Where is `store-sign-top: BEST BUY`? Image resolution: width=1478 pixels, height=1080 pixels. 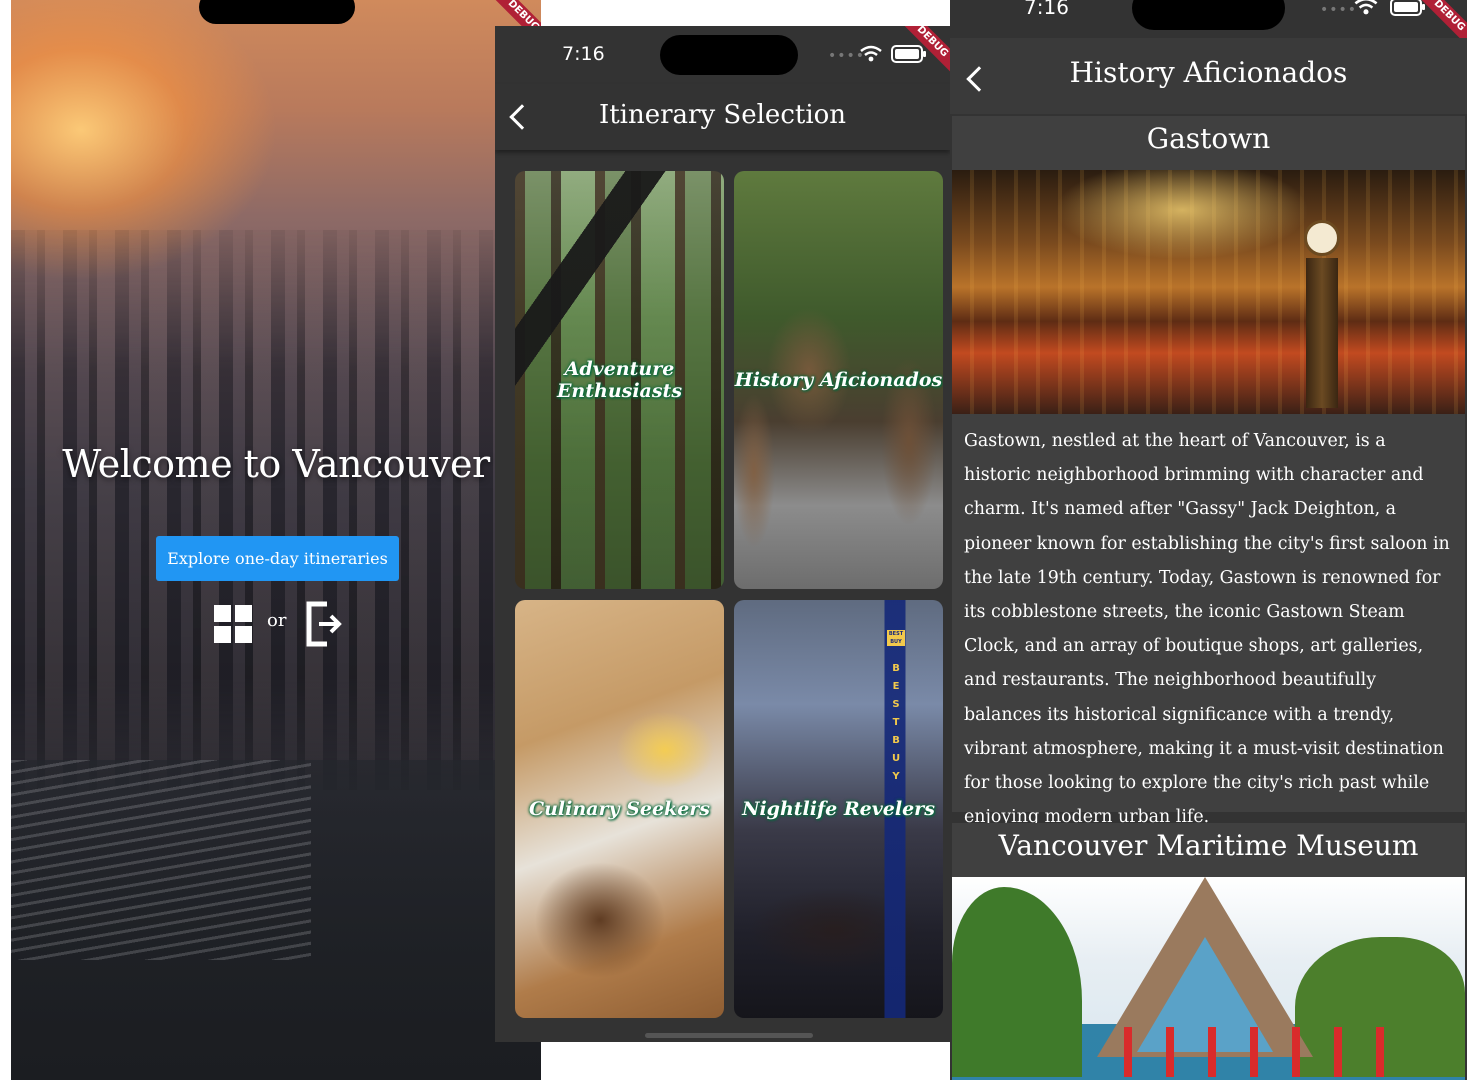
store-sign-top: BEST BUY is located at coordinates (896, 638).